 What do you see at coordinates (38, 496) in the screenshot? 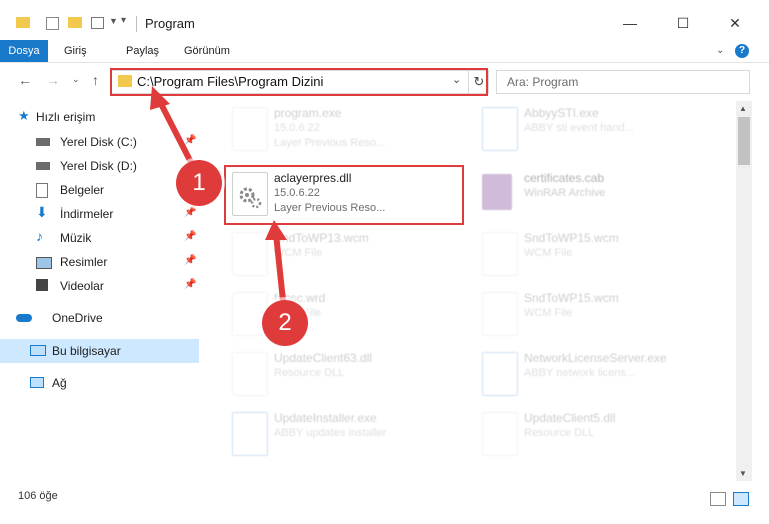
I see `item-count: 106 öğe` at bounding box center [38, 496].